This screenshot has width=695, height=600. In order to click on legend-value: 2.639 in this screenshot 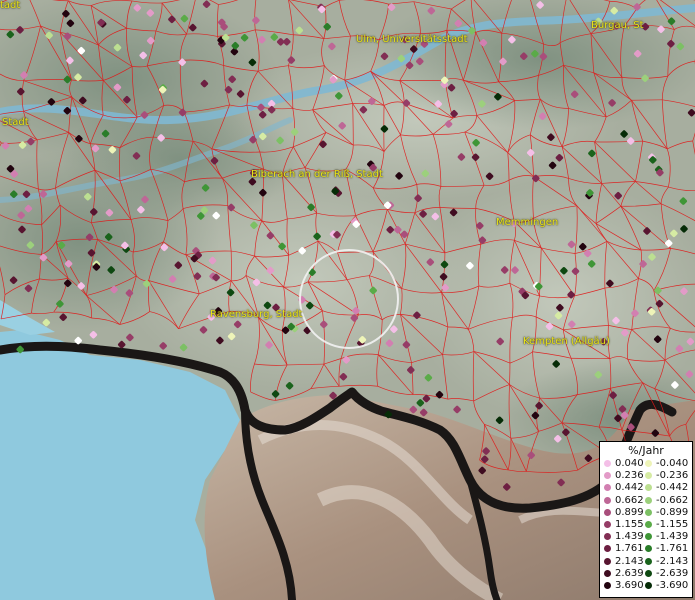, I will do `click(629, 573)`.